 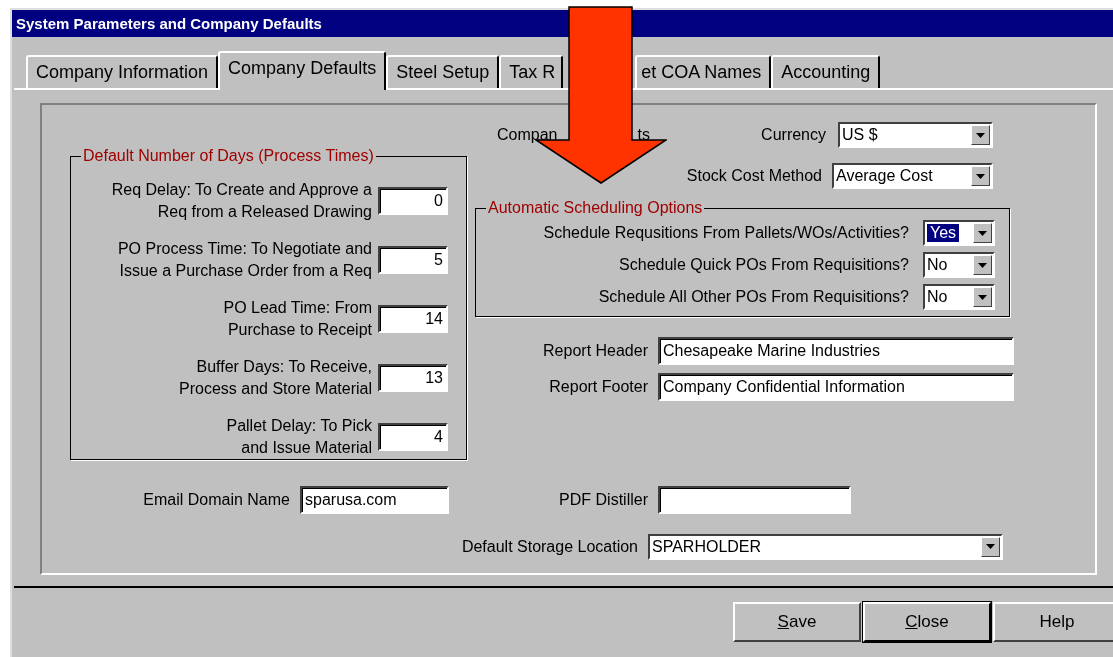 I want to click on tab: Company Information, so click(x=122, y=71).